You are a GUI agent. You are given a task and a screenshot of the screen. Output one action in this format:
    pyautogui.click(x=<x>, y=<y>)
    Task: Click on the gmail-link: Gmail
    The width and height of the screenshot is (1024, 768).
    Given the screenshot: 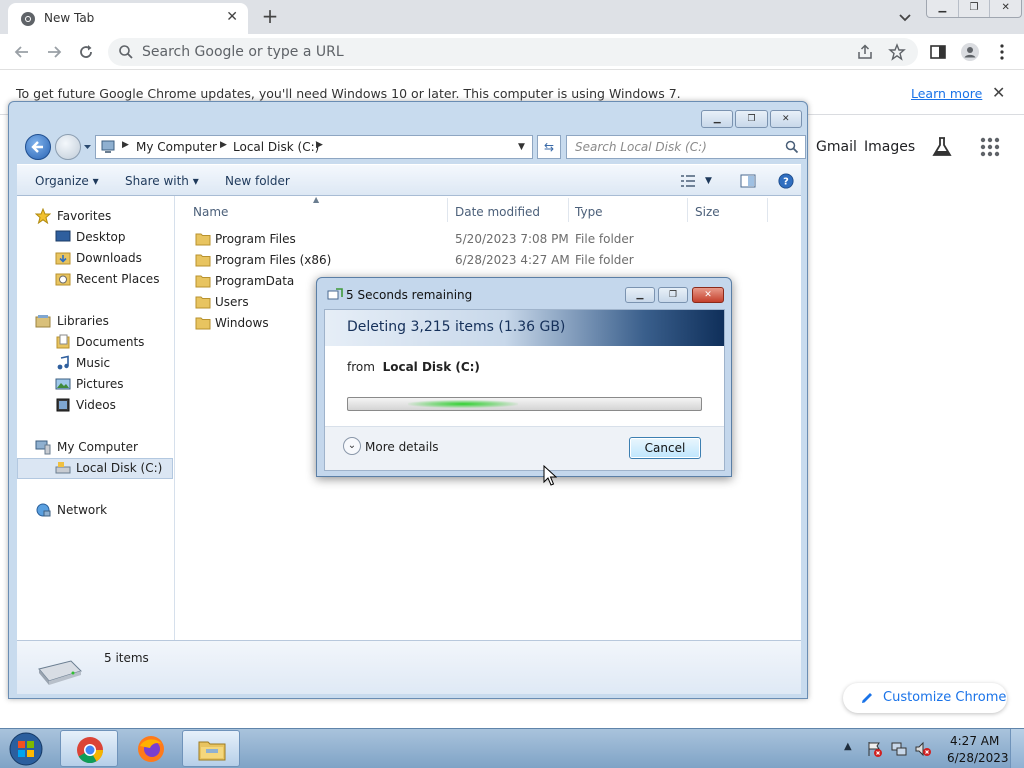 What is the action you would take?
    pyautogui.click(x=836, y=147)
    